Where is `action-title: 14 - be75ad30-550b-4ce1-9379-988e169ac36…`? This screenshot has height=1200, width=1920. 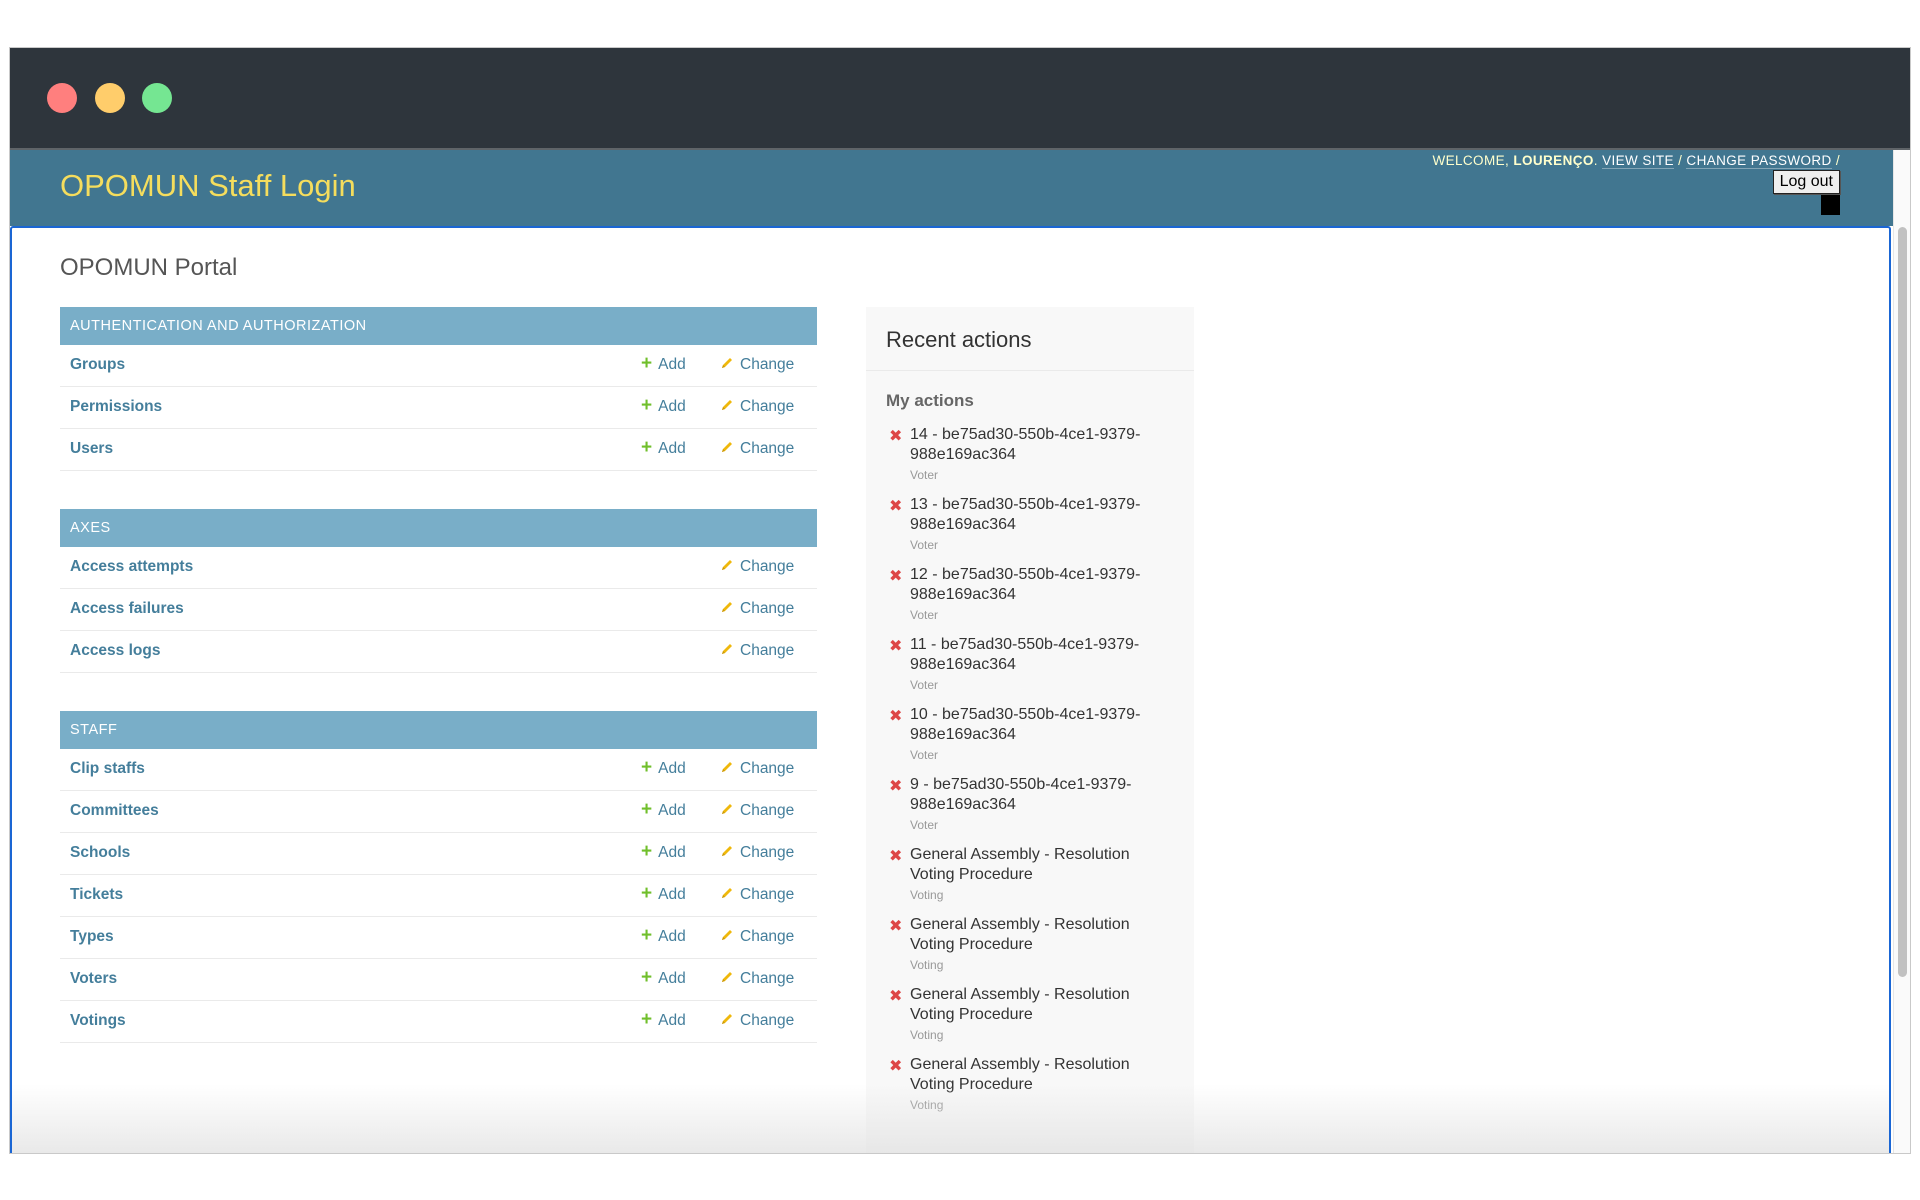
action-title: 14 - be75ad30-550b-4ce1-9379-988e169ac36… is located at coordinates (1025, 444).